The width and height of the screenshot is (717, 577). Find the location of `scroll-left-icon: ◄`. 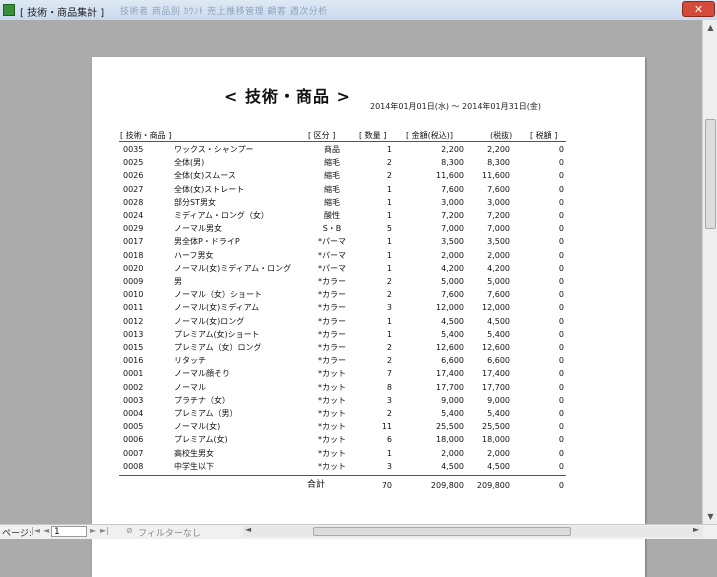

scroll-left-icon: ◄ is located at coordinates (248, 529).